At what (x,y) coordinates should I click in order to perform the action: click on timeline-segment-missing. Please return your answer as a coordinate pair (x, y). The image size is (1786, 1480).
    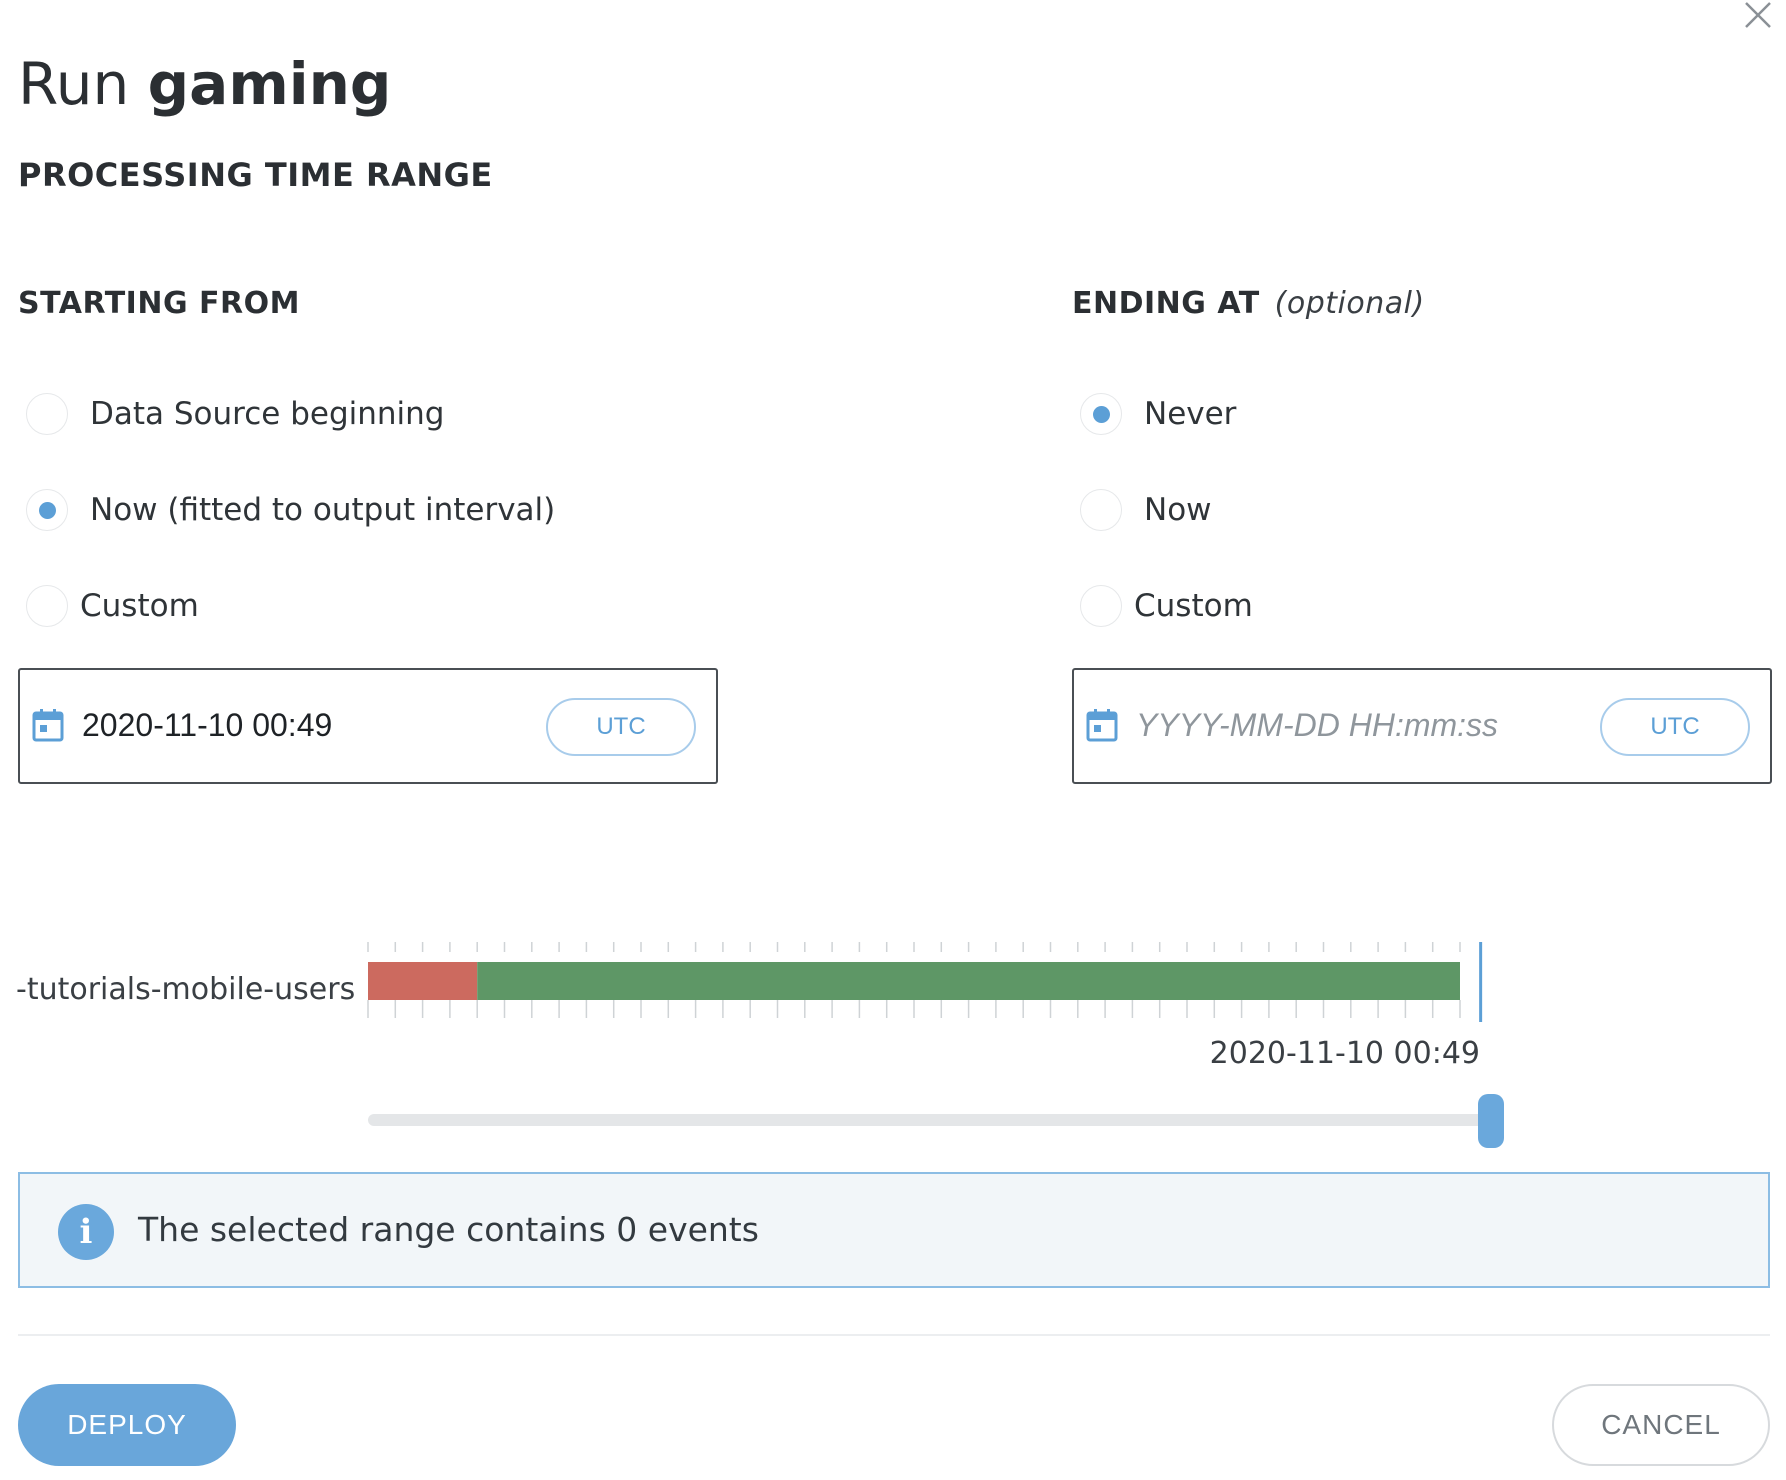
    Looking at the image, I should click on (423, 981).